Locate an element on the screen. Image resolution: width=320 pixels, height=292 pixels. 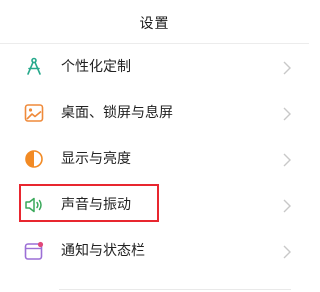
settings-item-label: 通知与状态栏 is located at coordinates (103, 251).